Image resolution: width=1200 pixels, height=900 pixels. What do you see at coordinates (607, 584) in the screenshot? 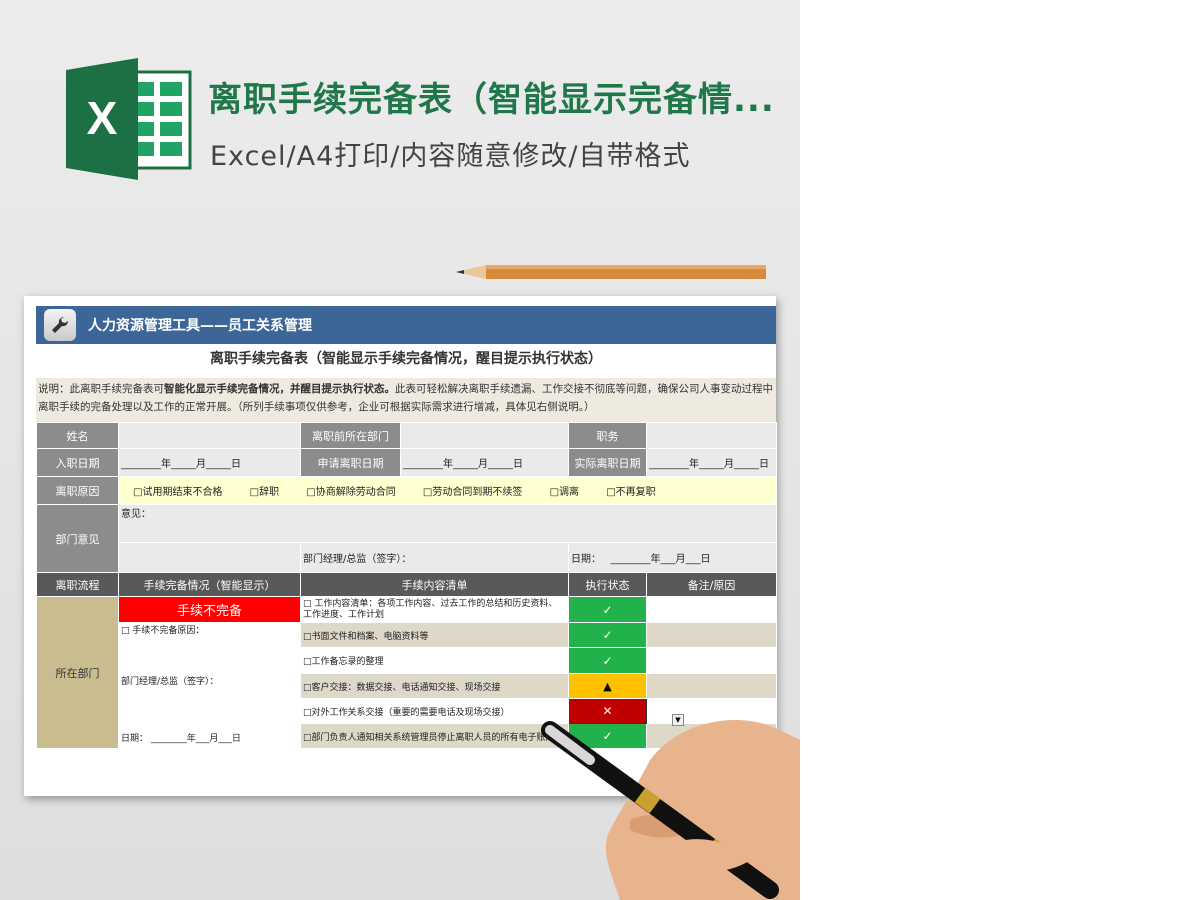
I see `col-header-execution: 执行状态` at bounding box center [607, 584].